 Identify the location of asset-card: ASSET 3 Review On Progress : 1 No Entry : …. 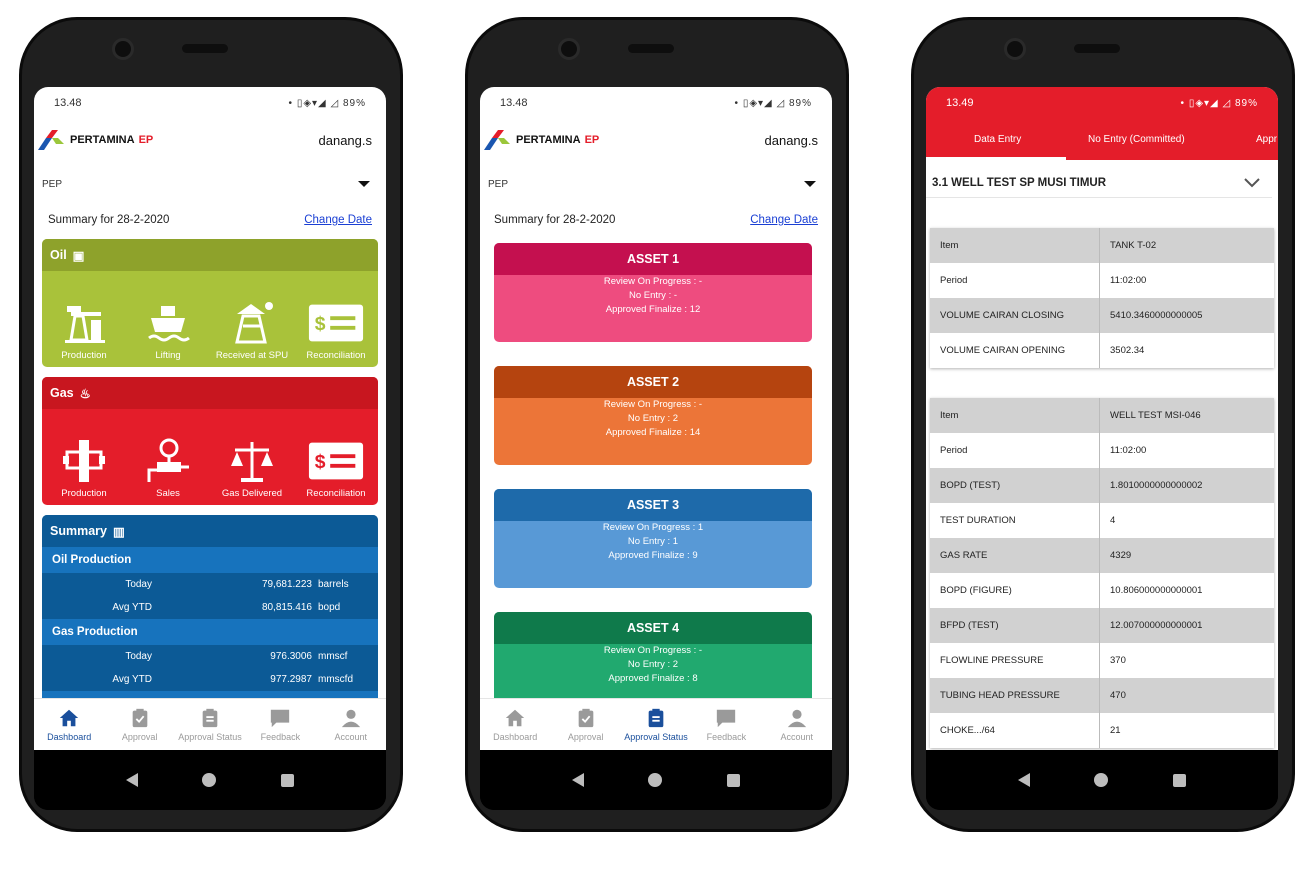
(653, 538).